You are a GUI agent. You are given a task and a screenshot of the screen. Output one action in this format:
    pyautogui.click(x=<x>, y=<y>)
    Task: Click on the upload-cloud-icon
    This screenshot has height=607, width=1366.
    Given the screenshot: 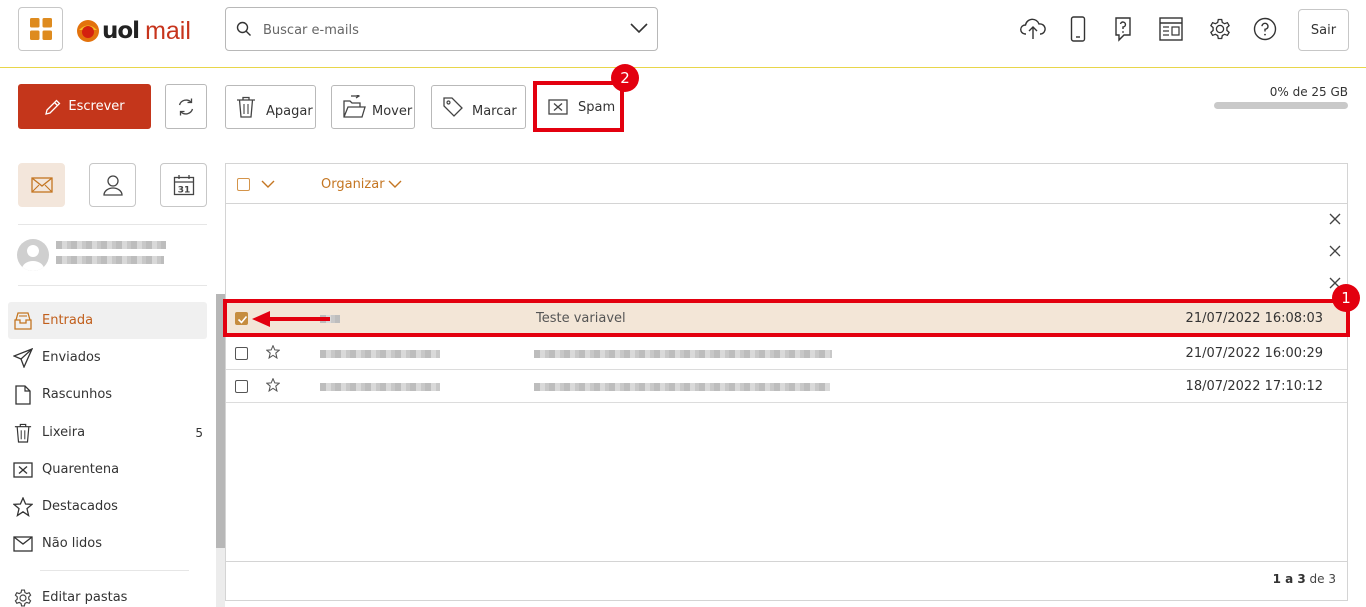 What is the action you would take?
    pyautogui.click(x=1033, y=29)
    